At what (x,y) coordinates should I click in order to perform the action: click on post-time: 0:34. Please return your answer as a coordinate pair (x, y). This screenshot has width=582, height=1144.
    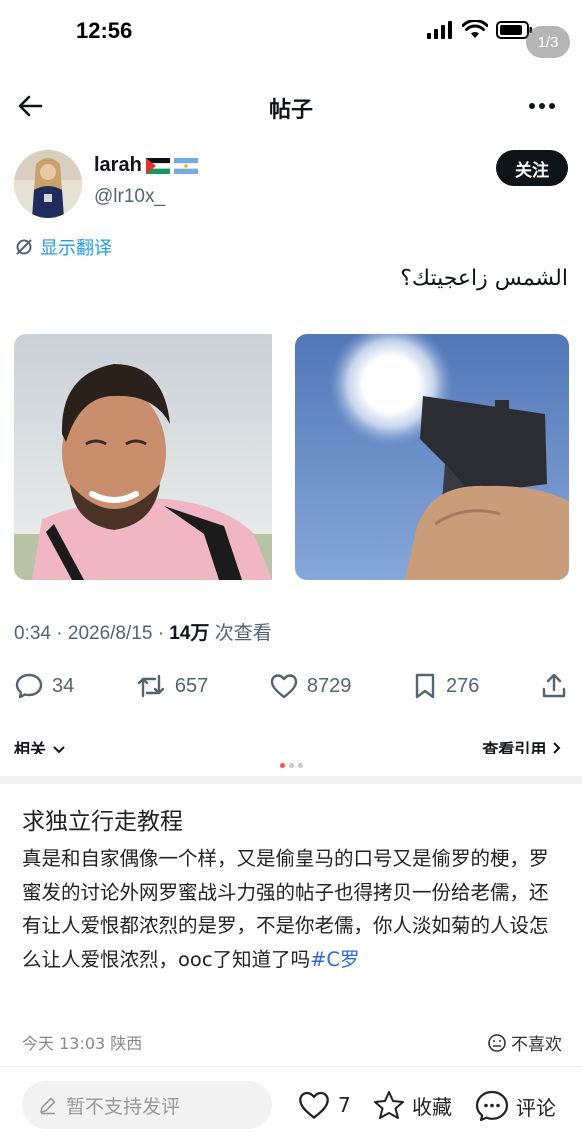
    Looking at the image, I should click on (32, 633).